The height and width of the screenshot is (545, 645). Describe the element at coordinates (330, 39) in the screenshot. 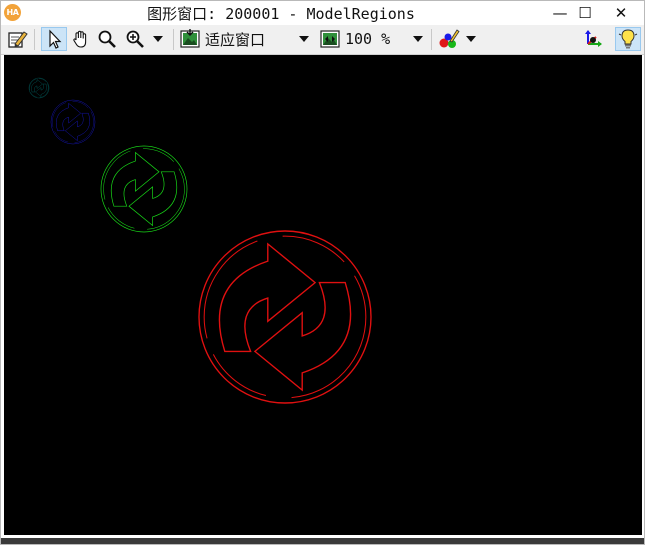

I see `zoom-level-icon` at that location.